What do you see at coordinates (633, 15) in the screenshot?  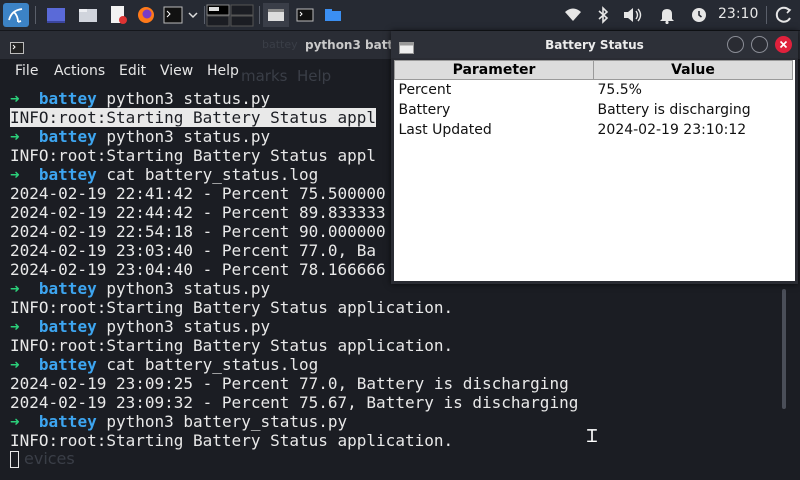 I see `volume-icon` at bounding box center [633, 15].